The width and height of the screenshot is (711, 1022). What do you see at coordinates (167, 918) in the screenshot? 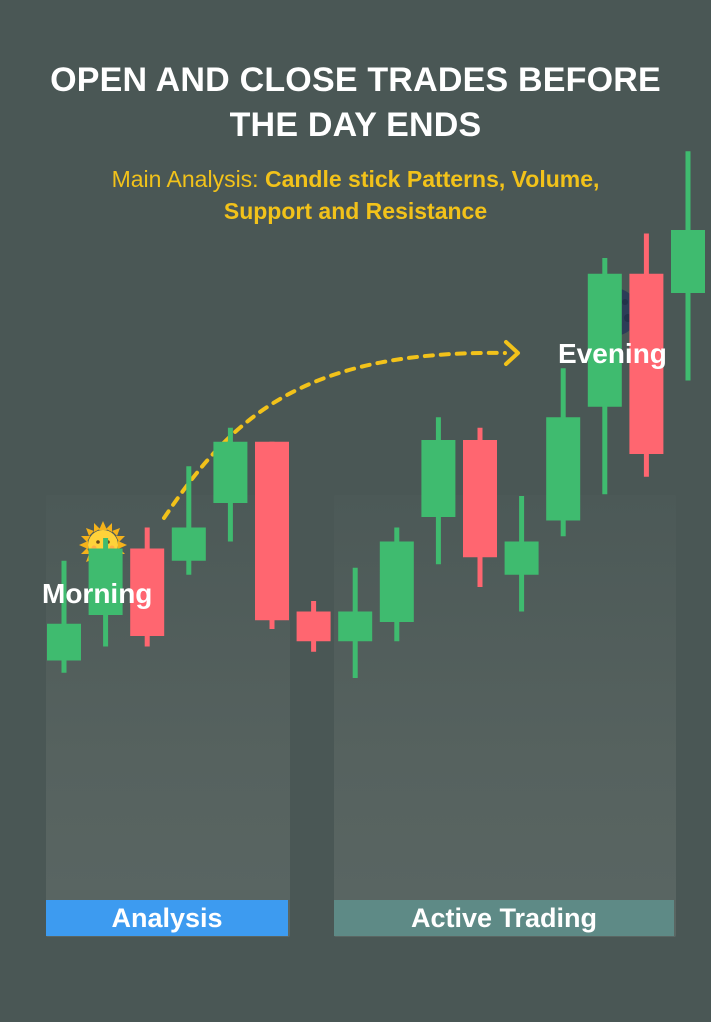
I see `analysis-band: Analysis` at bounding box center [167, 918].